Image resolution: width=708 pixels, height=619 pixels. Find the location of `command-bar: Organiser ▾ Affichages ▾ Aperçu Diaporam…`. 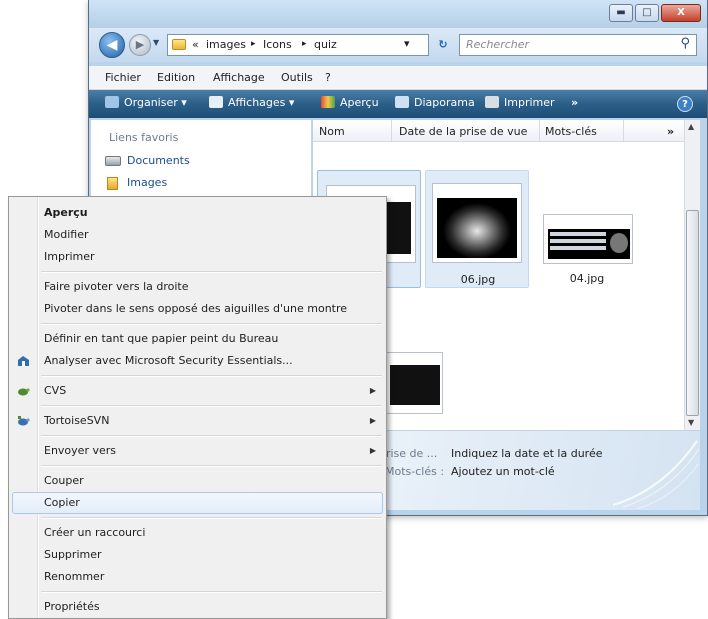

command-bar: Organiser ▾ Affichages ▾ Aperçu Diaporam… is located at coordinates (398, 104).